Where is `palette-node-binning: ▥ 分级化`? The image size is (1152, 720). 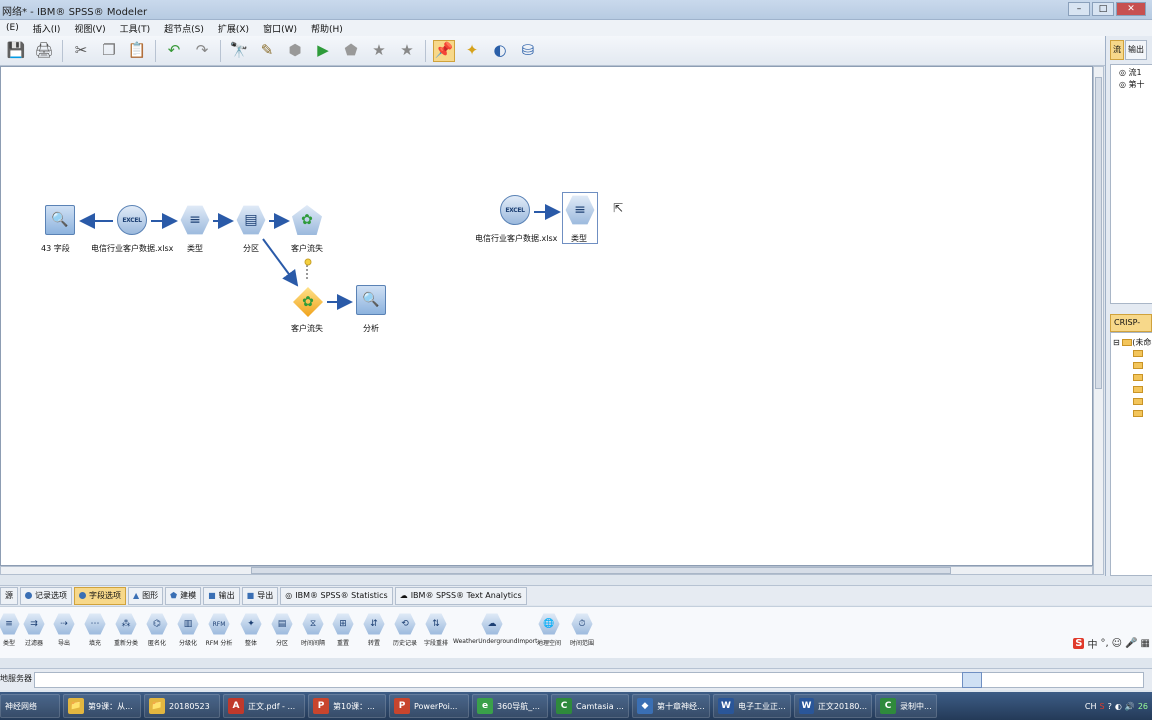 palette-node-binning: ▥ 分级化 is located at coordinates (188, 630).